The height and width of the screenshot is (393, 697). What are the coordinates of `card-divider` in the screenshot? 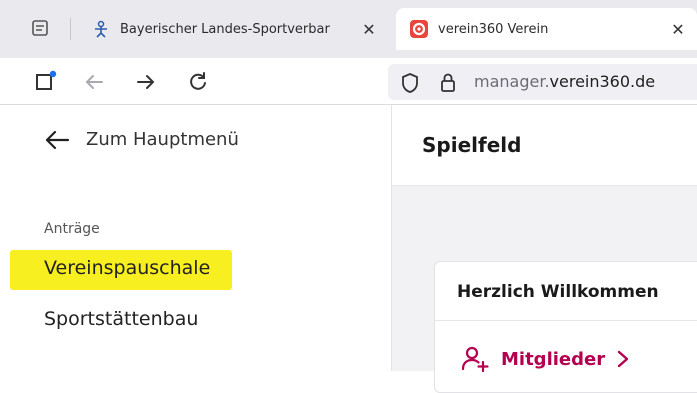 It's located at (566, 320).